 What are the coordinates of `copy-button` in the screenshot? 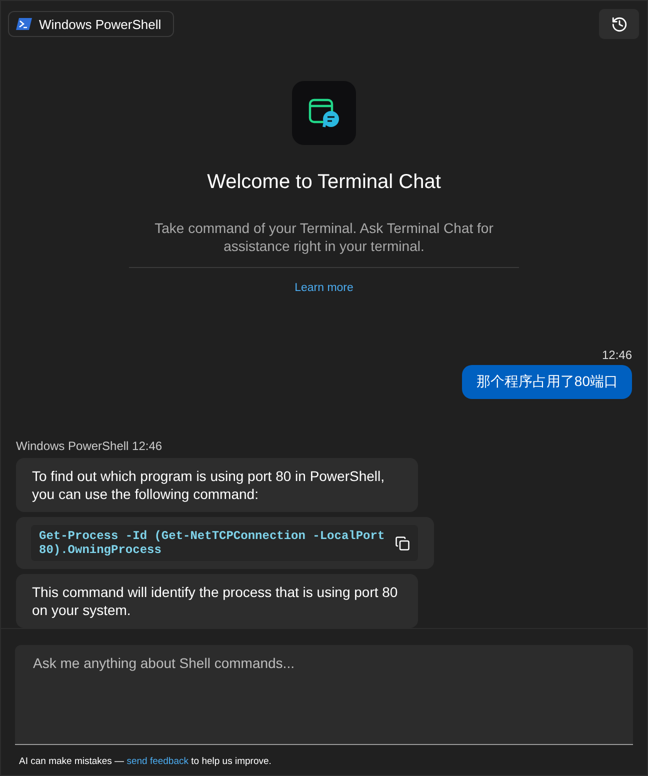 It's located at (402, 543).